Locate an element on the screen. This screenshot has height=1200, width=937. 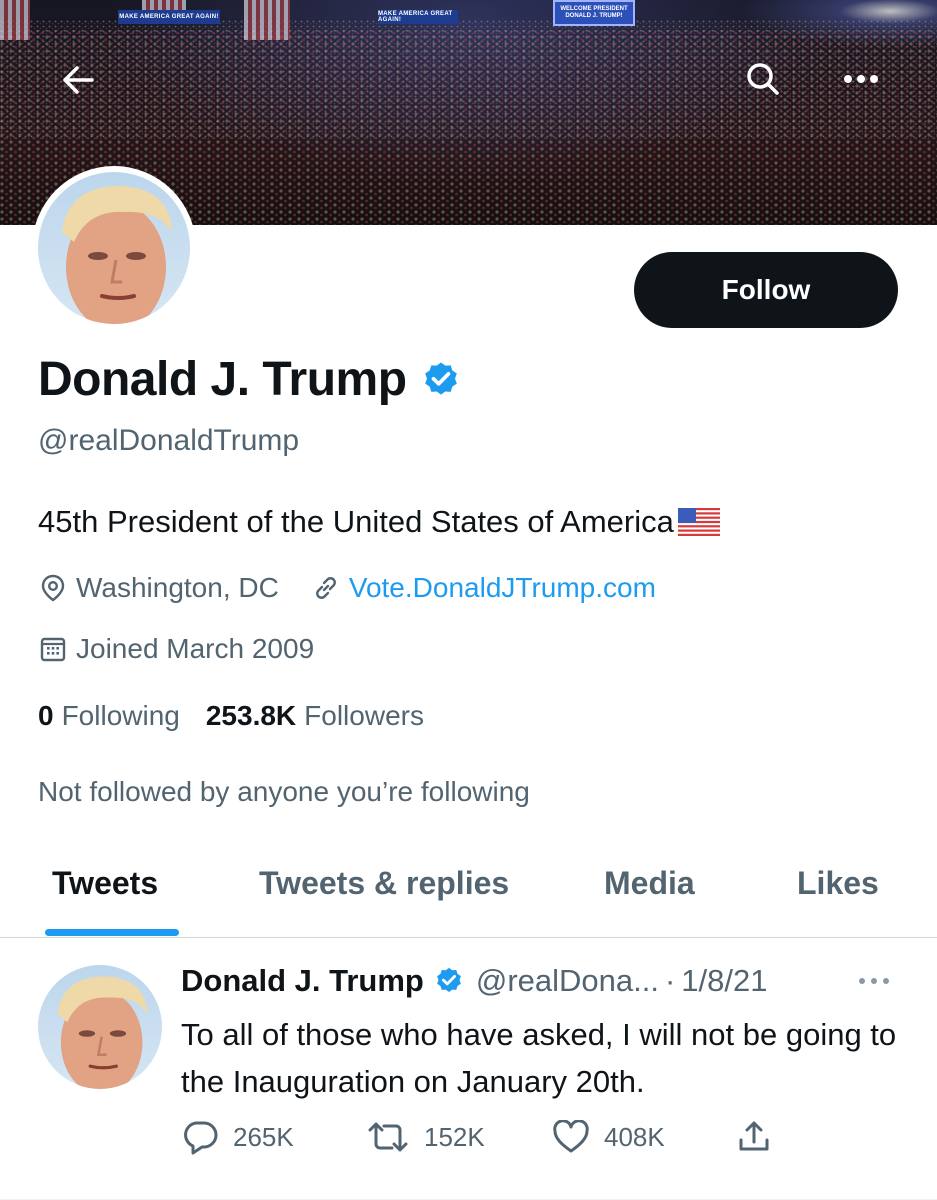
tab-tweets-replies: Tweets & replies is located at coordinates (384, 883).